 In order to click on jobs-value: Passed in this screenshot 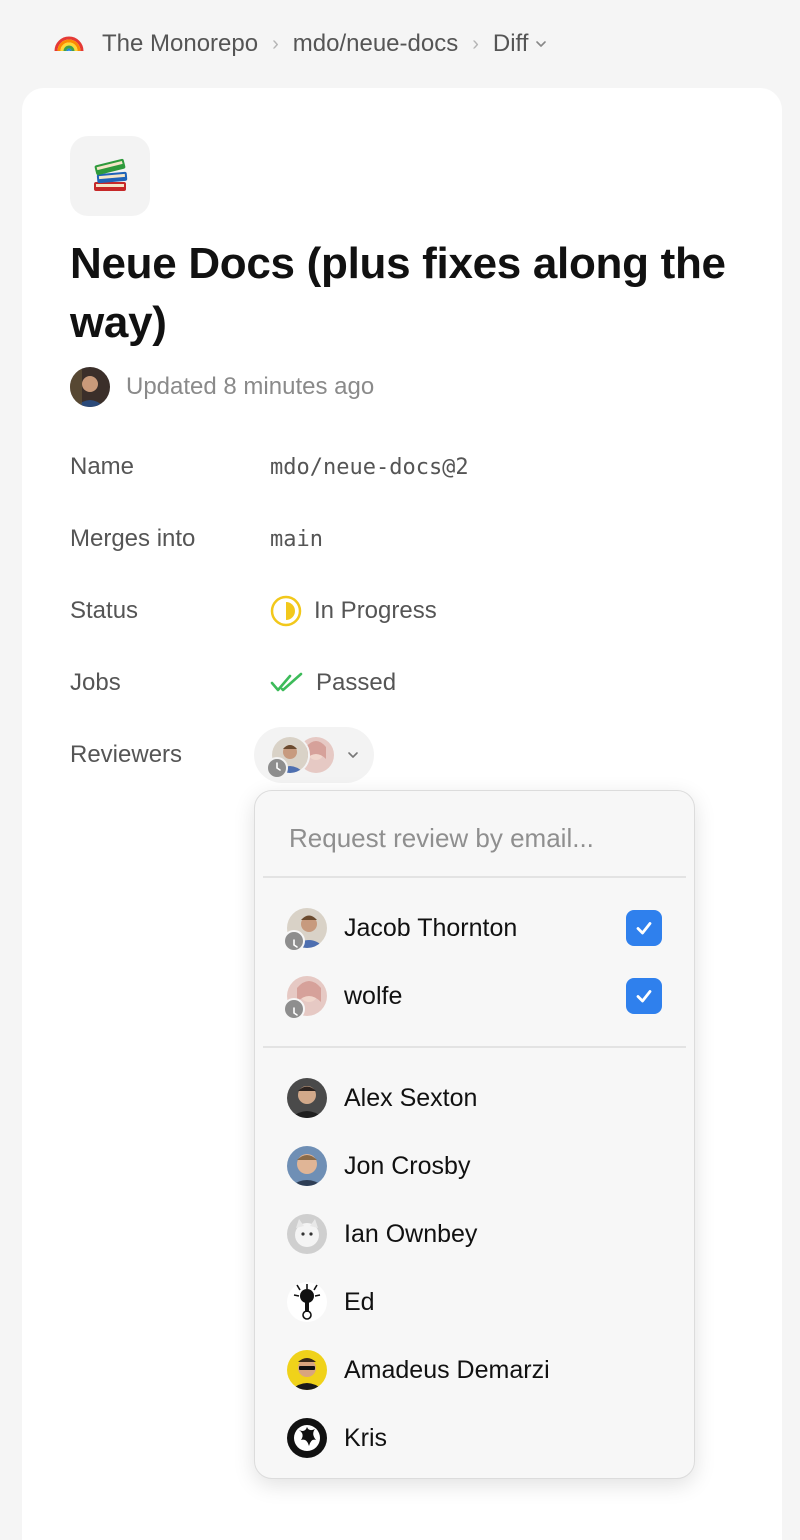, I will do `click(333, 683)`.